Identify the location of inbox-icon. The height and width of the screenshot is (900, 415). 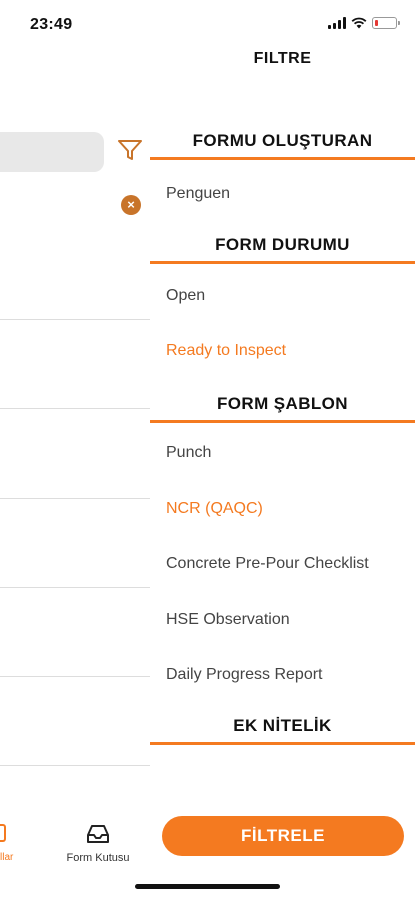
(98, 834).